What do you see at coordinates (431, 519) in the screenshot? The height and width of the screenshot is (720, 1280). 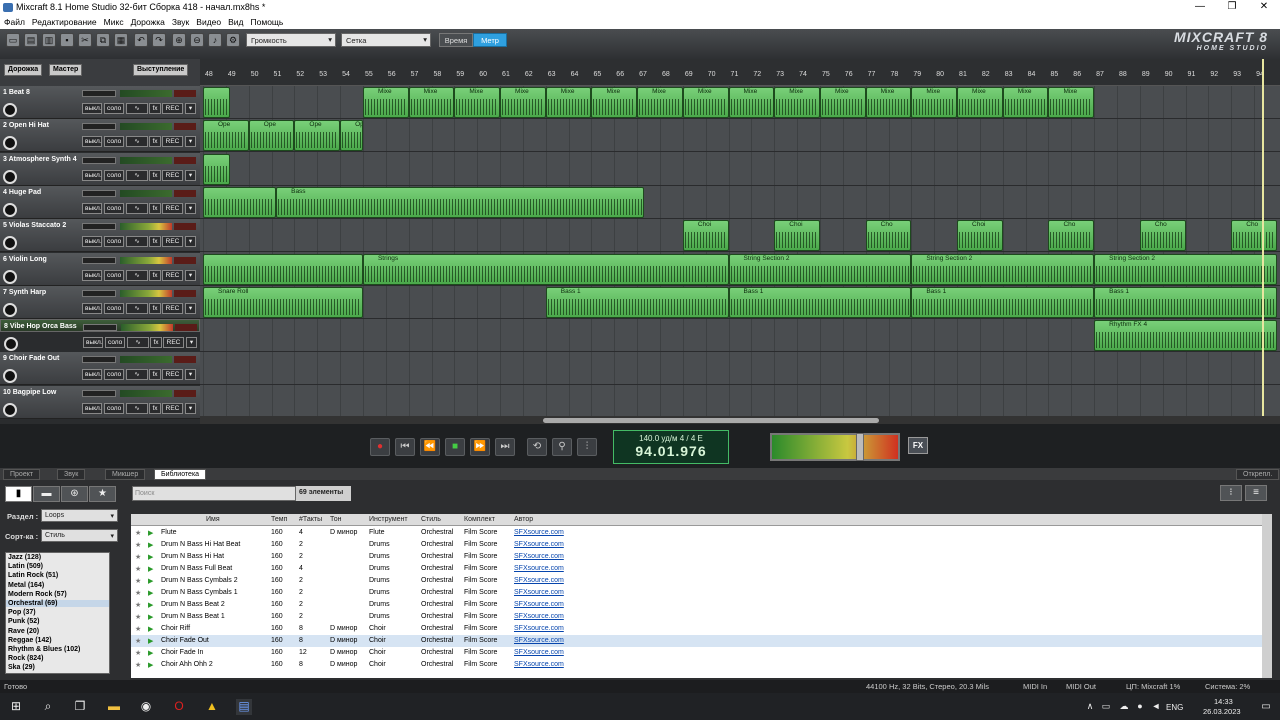 I see `column-header: Стиль` at bounding box center [431, 519].